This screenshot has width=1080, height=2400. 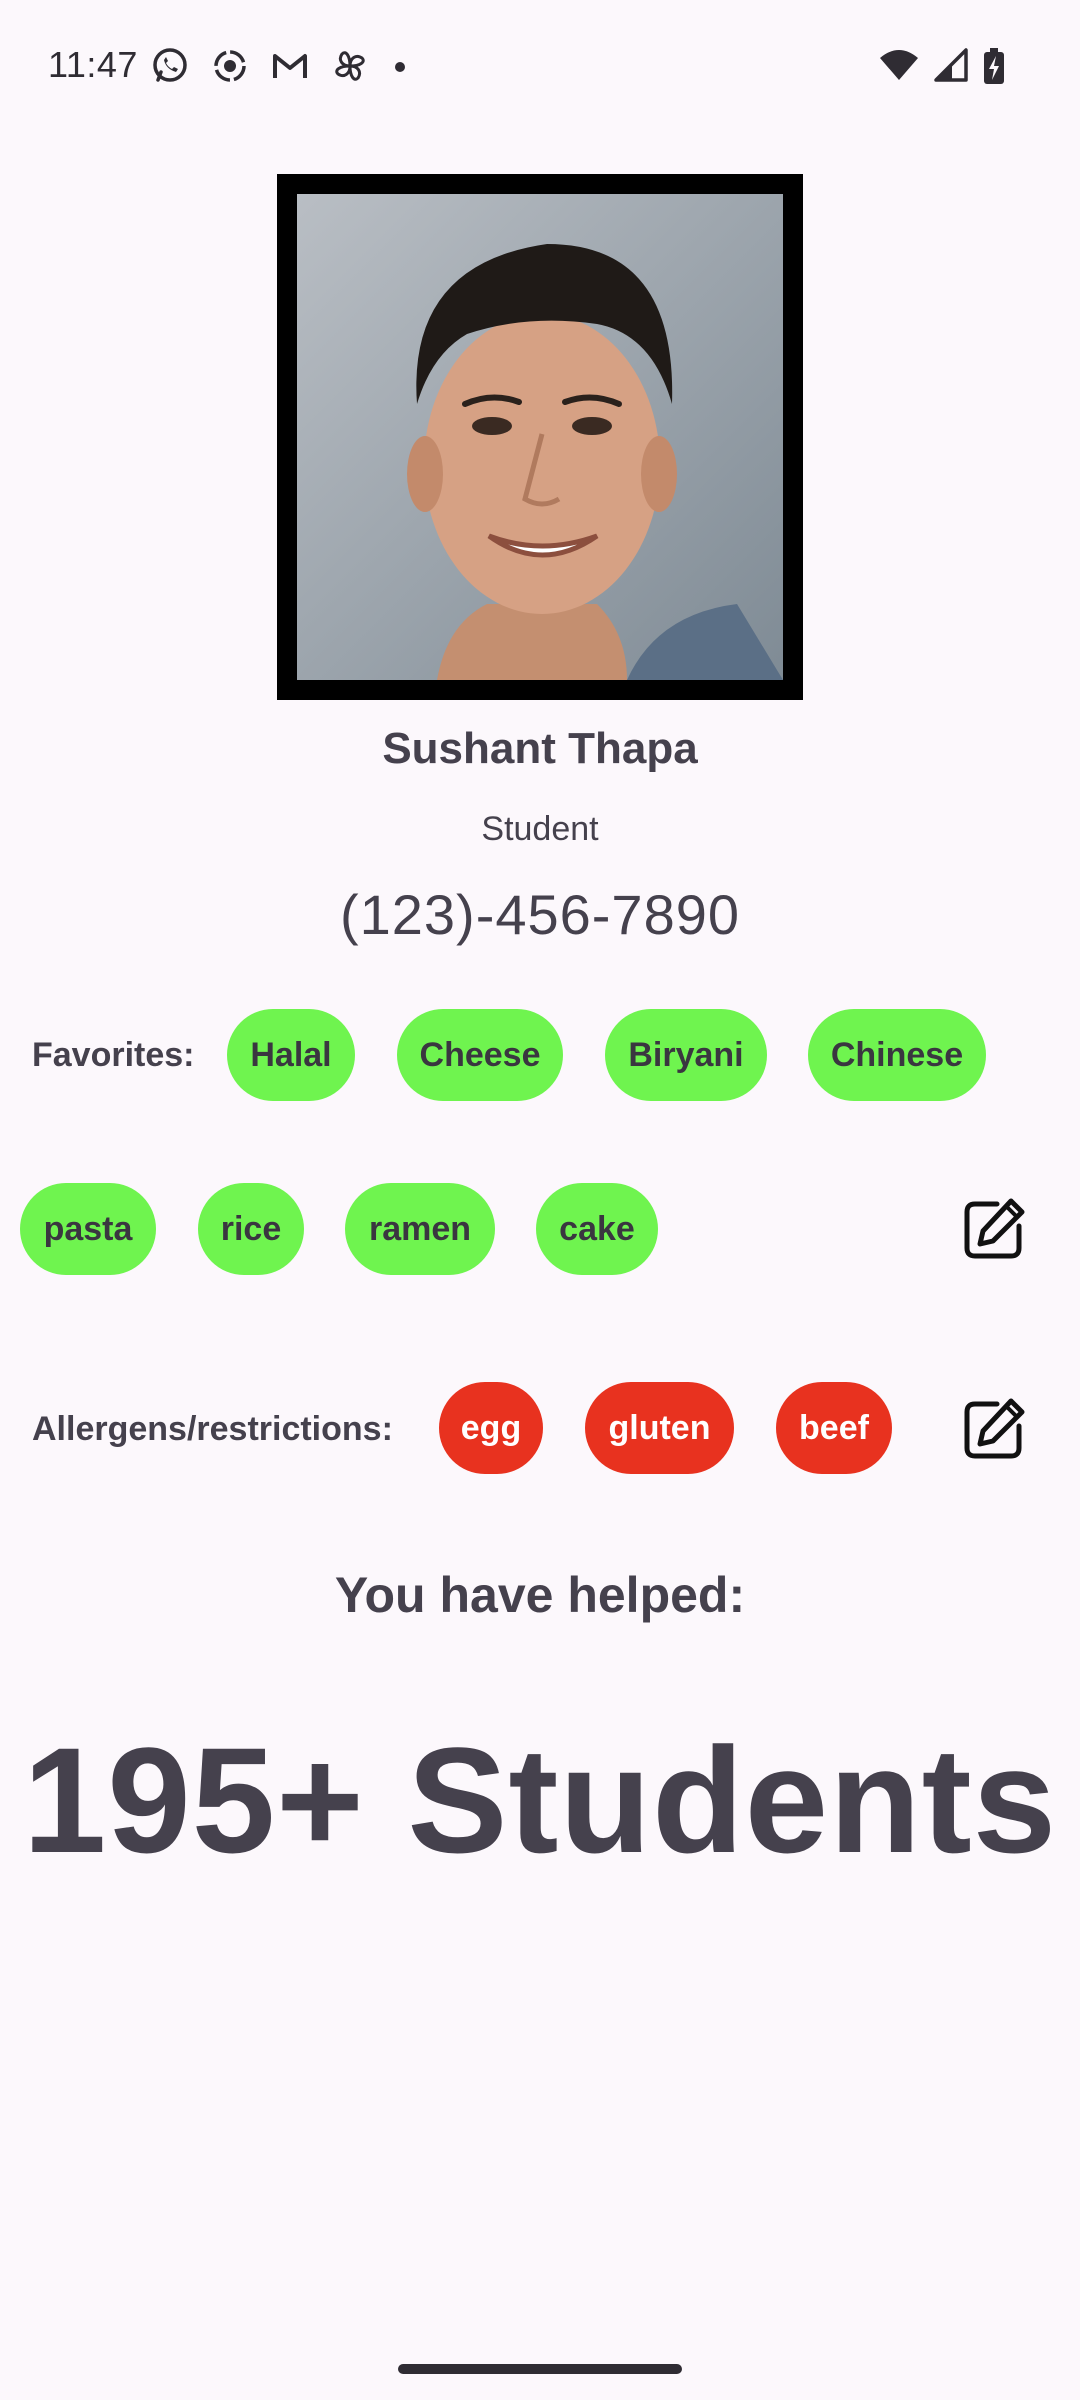 I want to click on screen-record-icon, so click(x=230, y=66).